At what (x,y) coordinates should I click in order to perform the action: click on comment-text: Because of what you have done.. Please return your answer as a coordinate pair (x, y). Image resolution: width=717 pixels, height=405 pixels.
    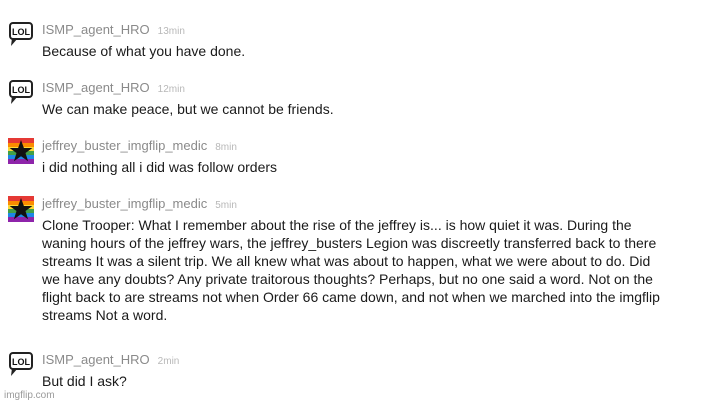
    Looking at the image, I should click on (144, 51).